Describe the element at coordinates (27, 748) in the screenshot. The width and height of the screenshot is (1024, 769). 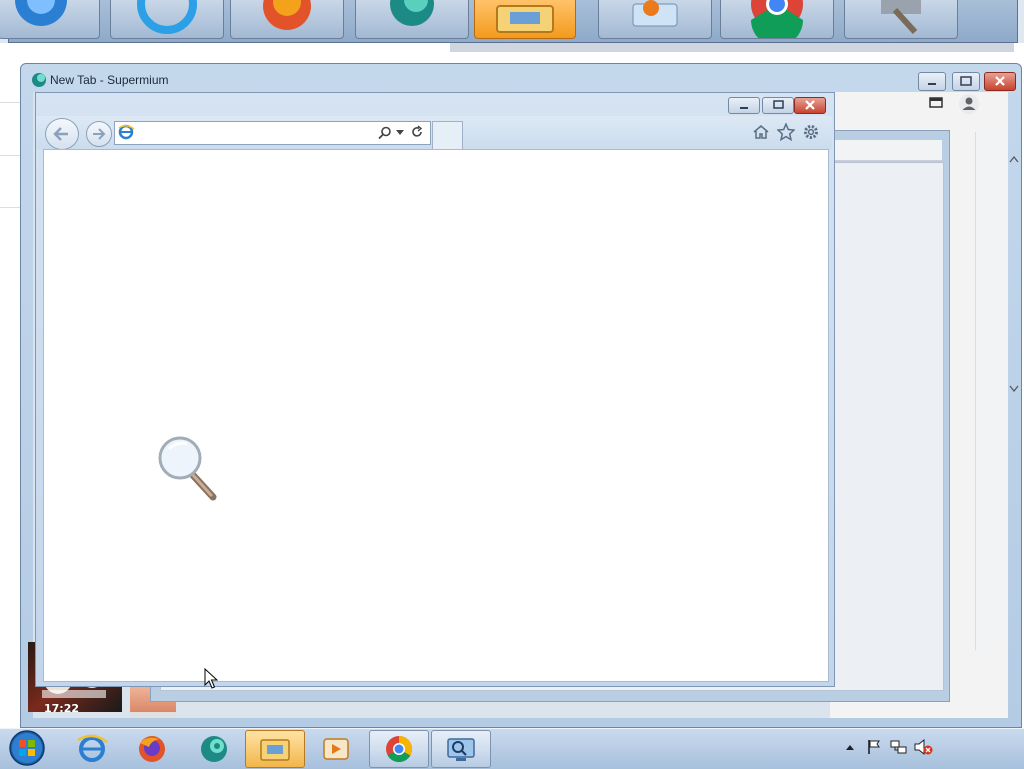
I see `start-button` at that location.